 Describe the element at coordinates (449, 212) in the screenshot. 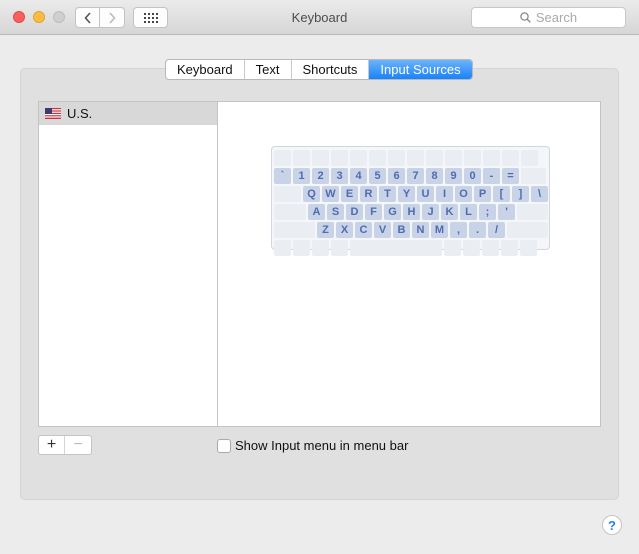

I see `keyboard-key: K` at that location.